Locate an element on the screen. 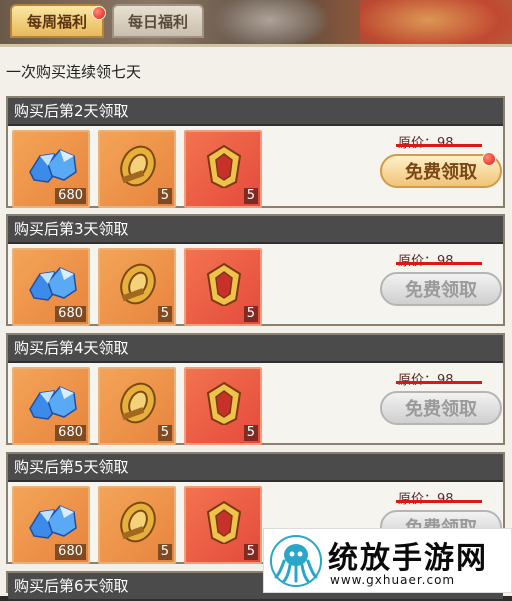 The image size is (512, 601). tab-label: 每周福利 is located at coordinates (56, 21).